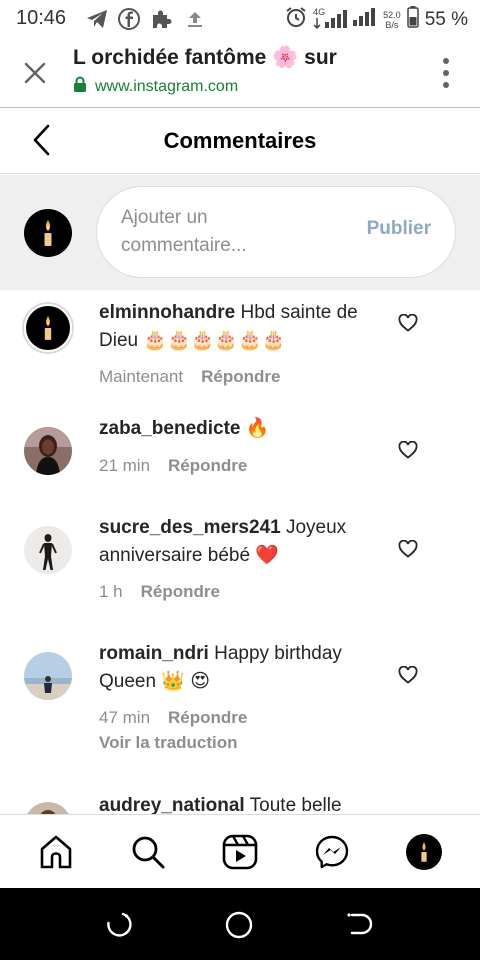  What do you see at coordinates (56, 852) in the screenshot?
I see `home-icon` at bounding box center [56, 852].